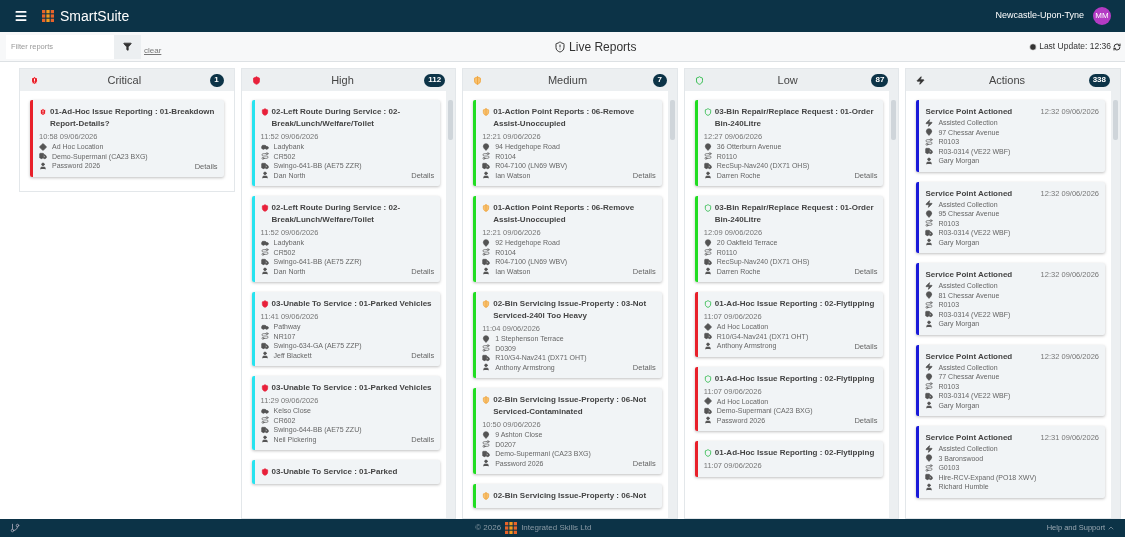  What do you see at coordinates (1075, 46) in the screenshot?
I see `last-update-label: Last Update: 12:36` at bounding box center [1075, 46].